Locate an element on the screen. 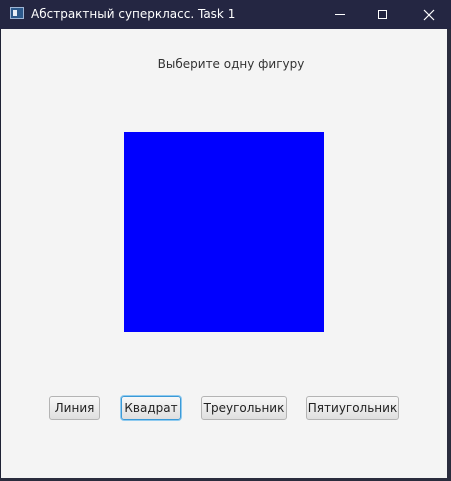 The width and height of the screenshot is (451, 481). square-button: Квадрат is located at coordinates (151, 408).